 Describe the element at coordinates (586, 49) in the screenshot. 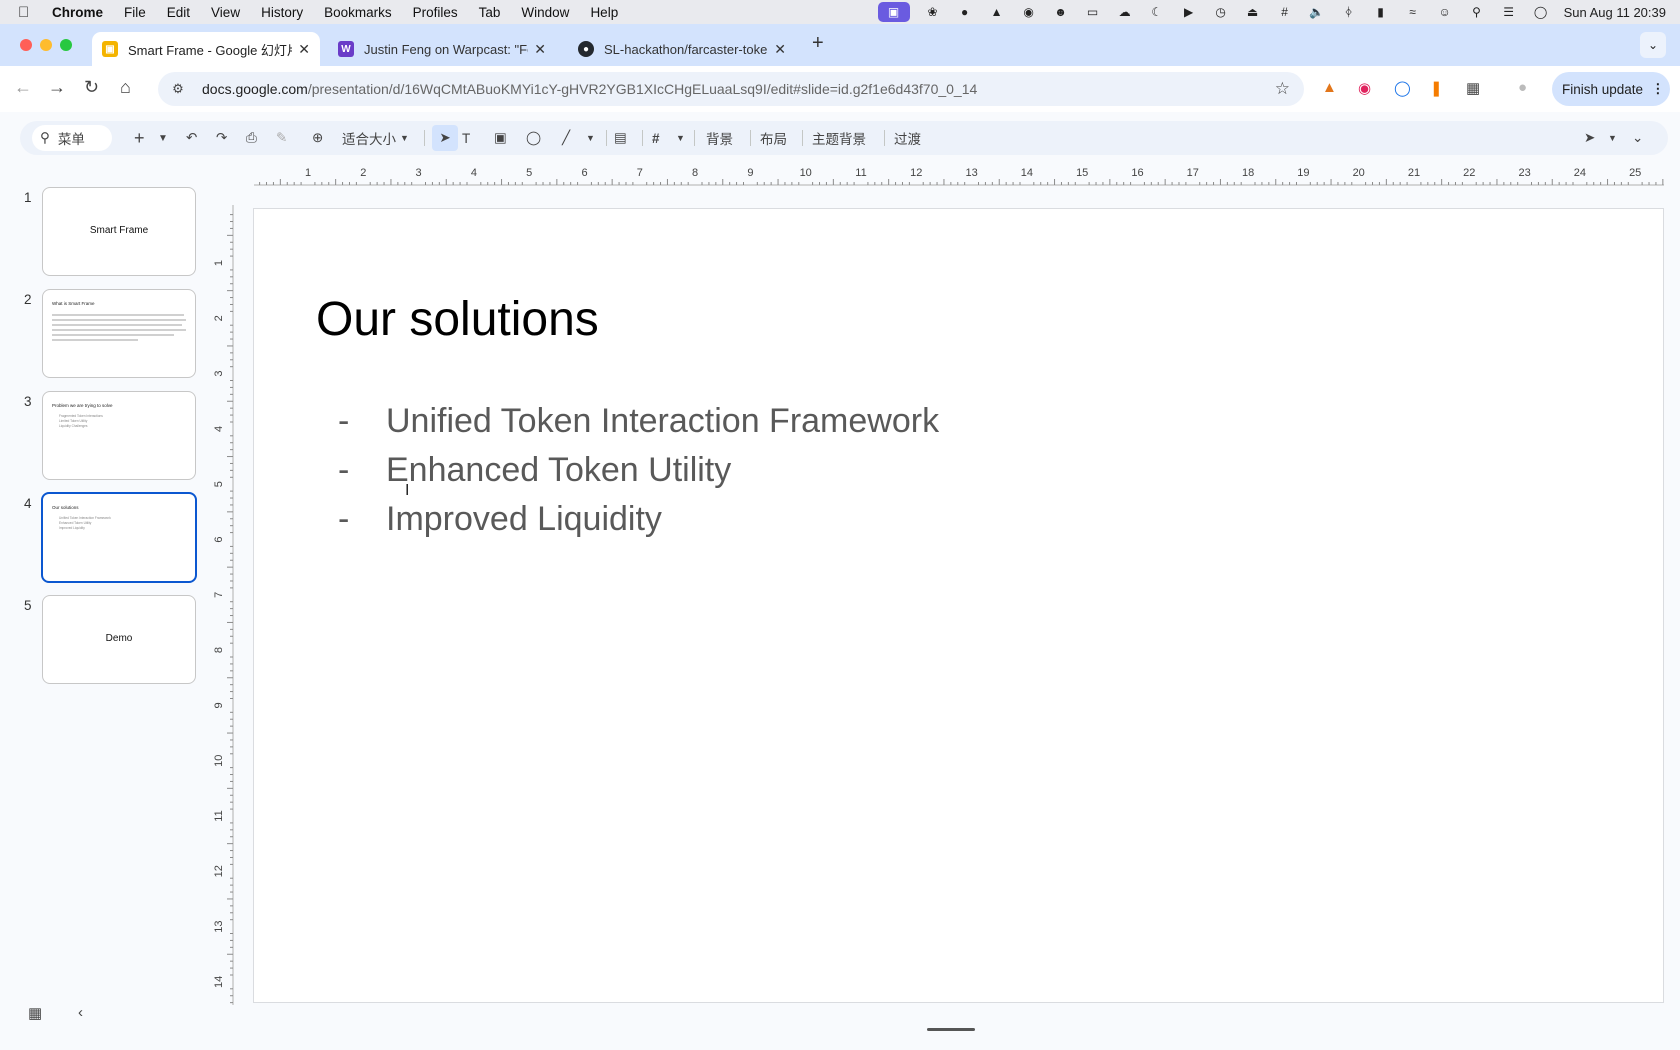

I see `github-favicon: ●` at that location.